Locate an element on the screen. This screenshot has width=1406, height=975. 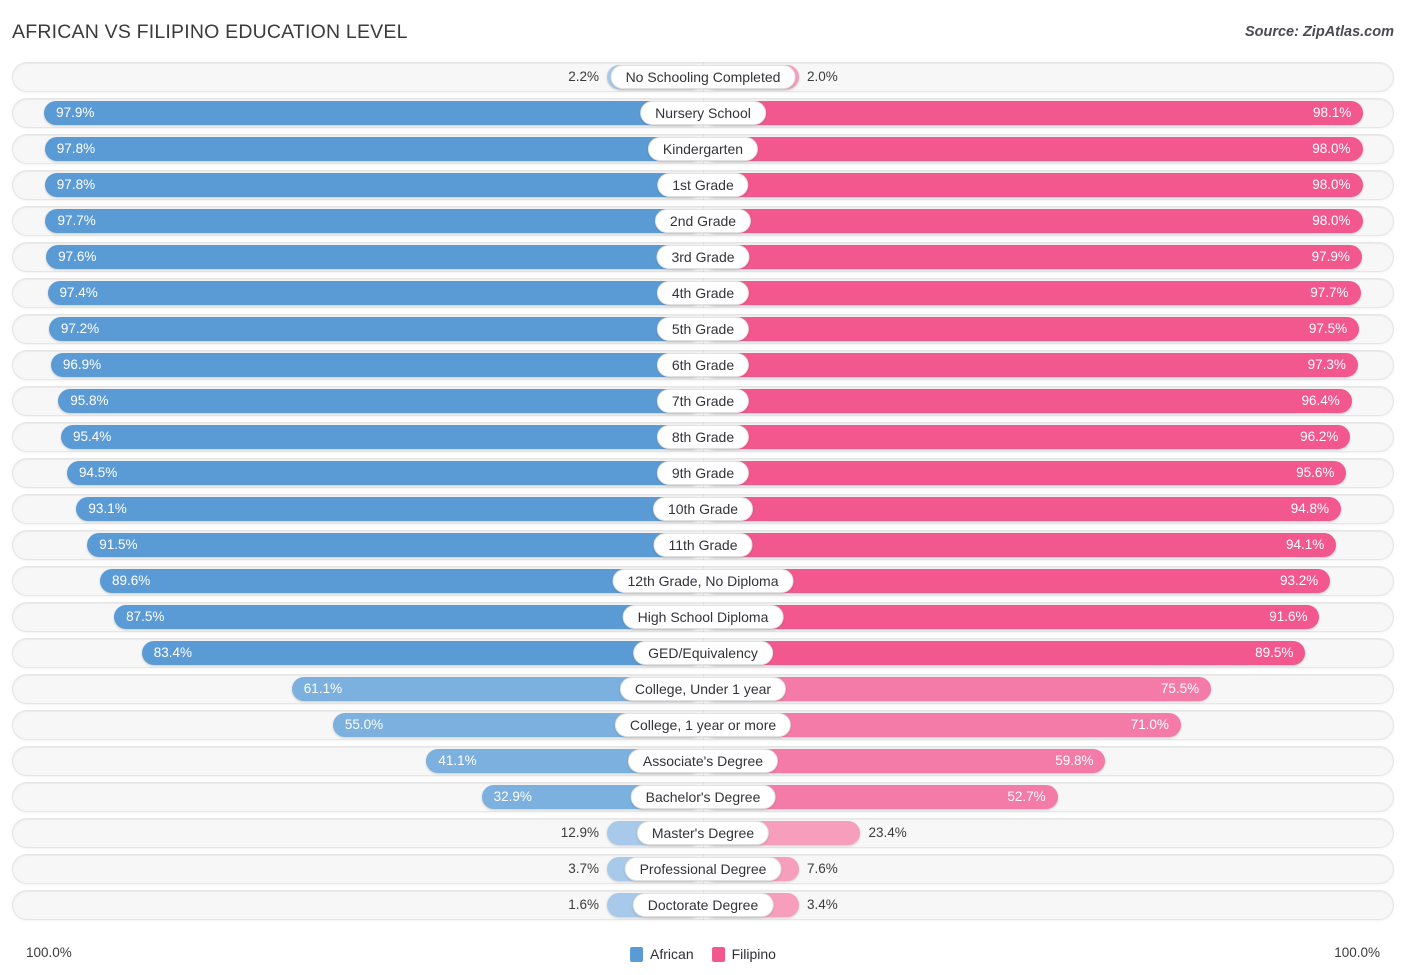
african-value-label: 3.7% is located at coordinates (583, 868).